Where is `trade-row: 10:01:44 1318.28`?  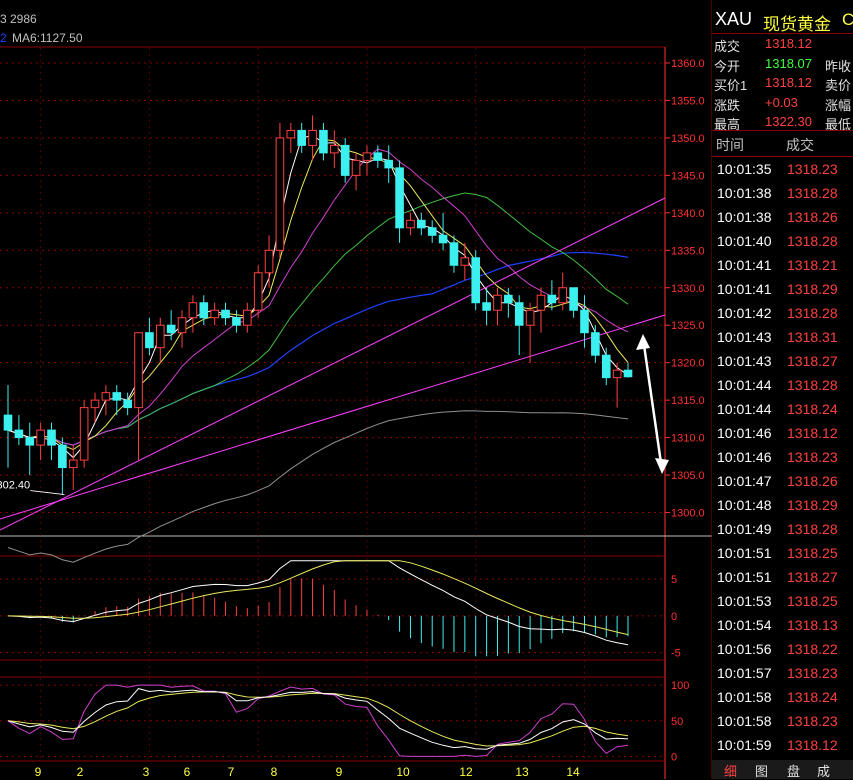
trade-row: 10:01:44 1318.28 is located at coordinates (782, 385).